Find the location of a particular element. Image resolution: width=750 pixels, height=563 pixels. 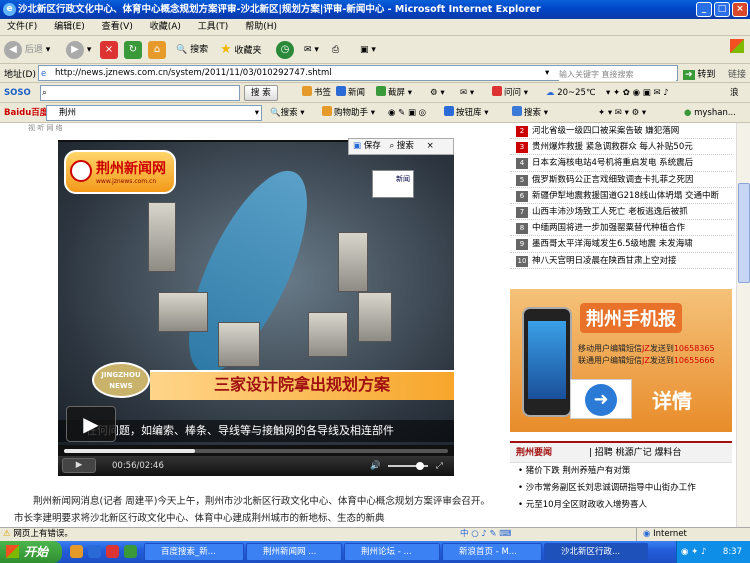

news-list-item: 10 神八天宫明日凌晨在陕西甘肃上空对接 is located at coordinates (621, 261).